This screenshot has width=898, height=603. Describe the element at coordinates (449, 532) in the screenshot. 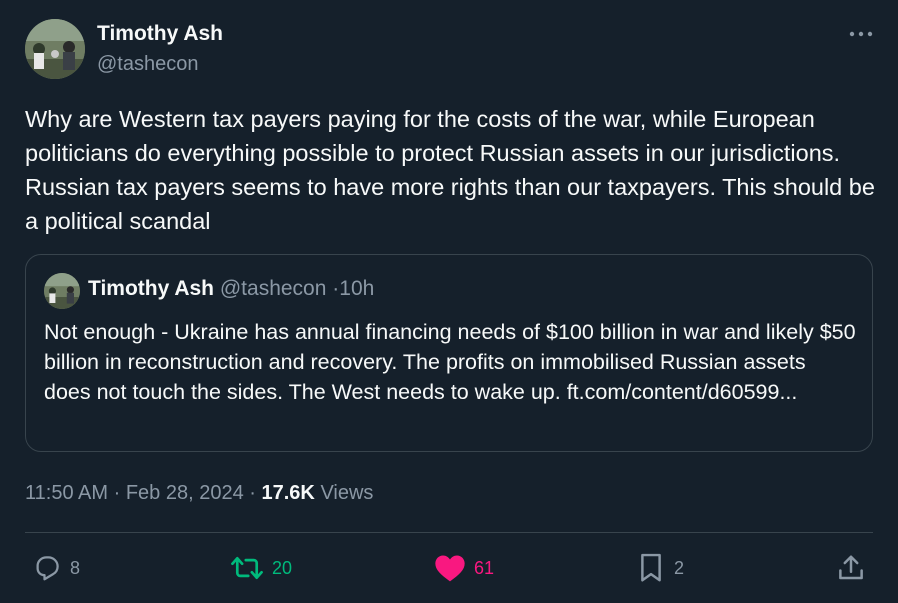

I see `divider` at that location.